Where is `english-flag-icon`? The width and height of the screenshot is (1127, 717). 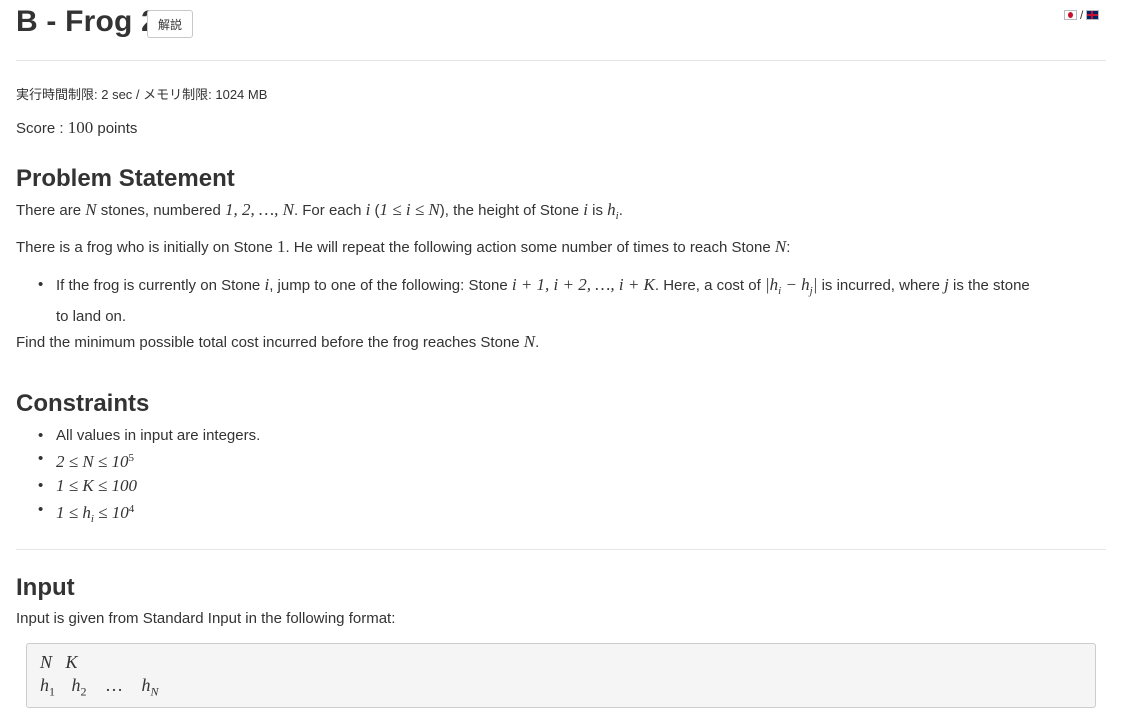 english-flag-icon is located at coordinates (1093, 15).